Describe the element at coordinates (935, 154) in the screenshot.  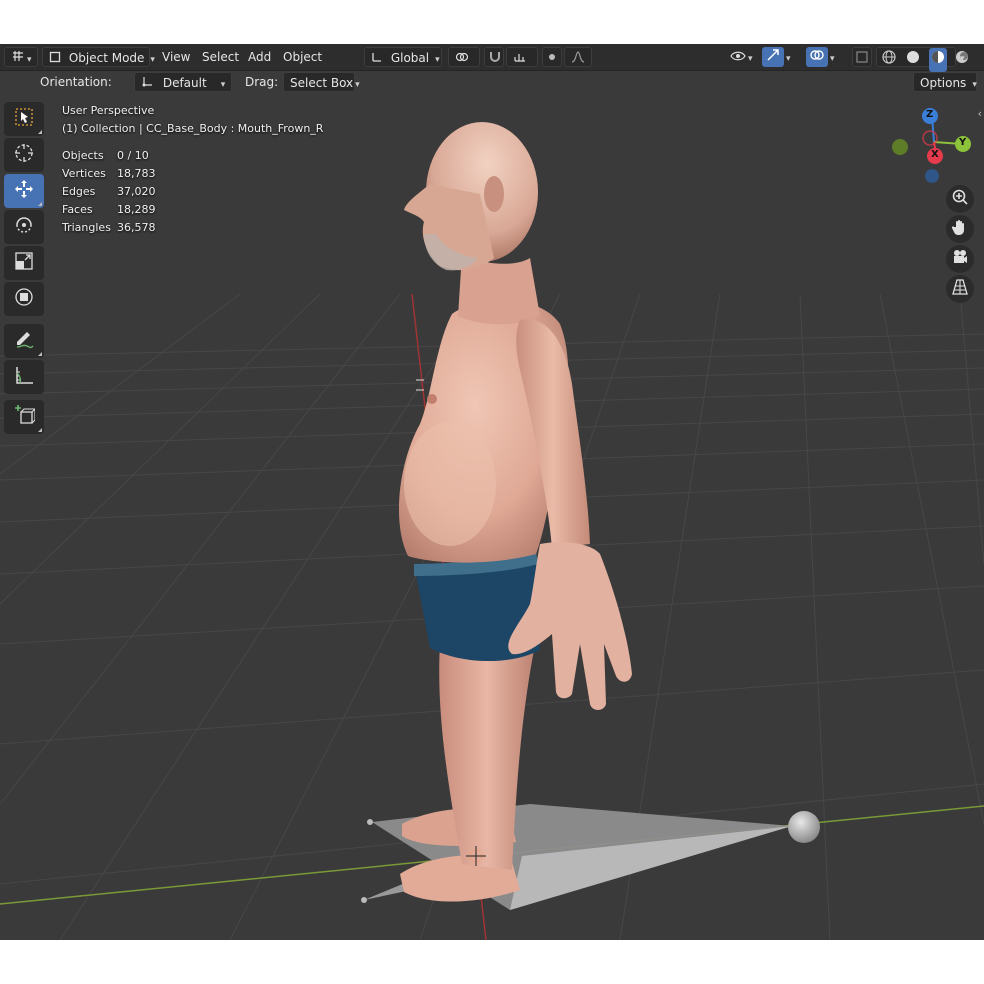
I see `gizmo-x-label: X` at that location.